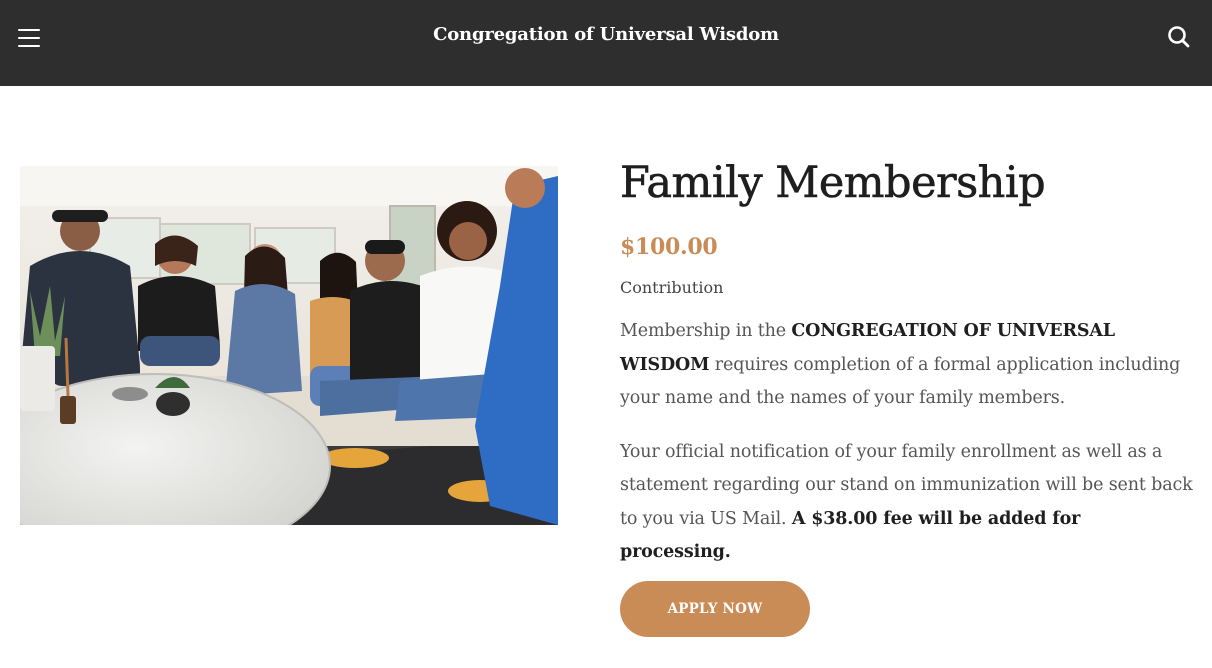 The width and height of the screenshot is (1212, 668). What do you see at coordinates (715, 609) in the screenshot?
I see `apply-now-button: APPLY NOW` at bounding box center [715, 609].